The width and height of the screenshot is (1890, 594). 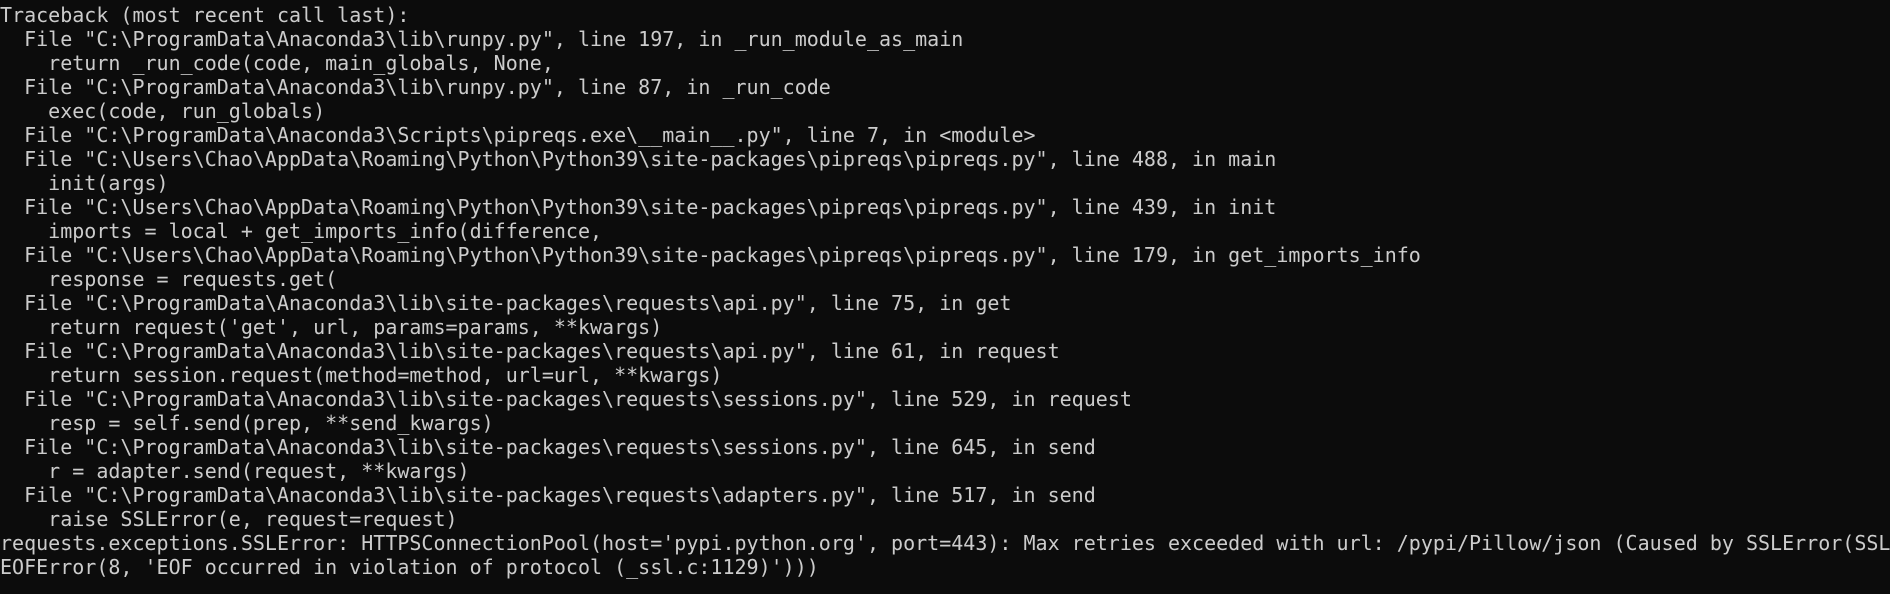 I want to click on traceback-code-line: init(args), so click(x=84, y=183).